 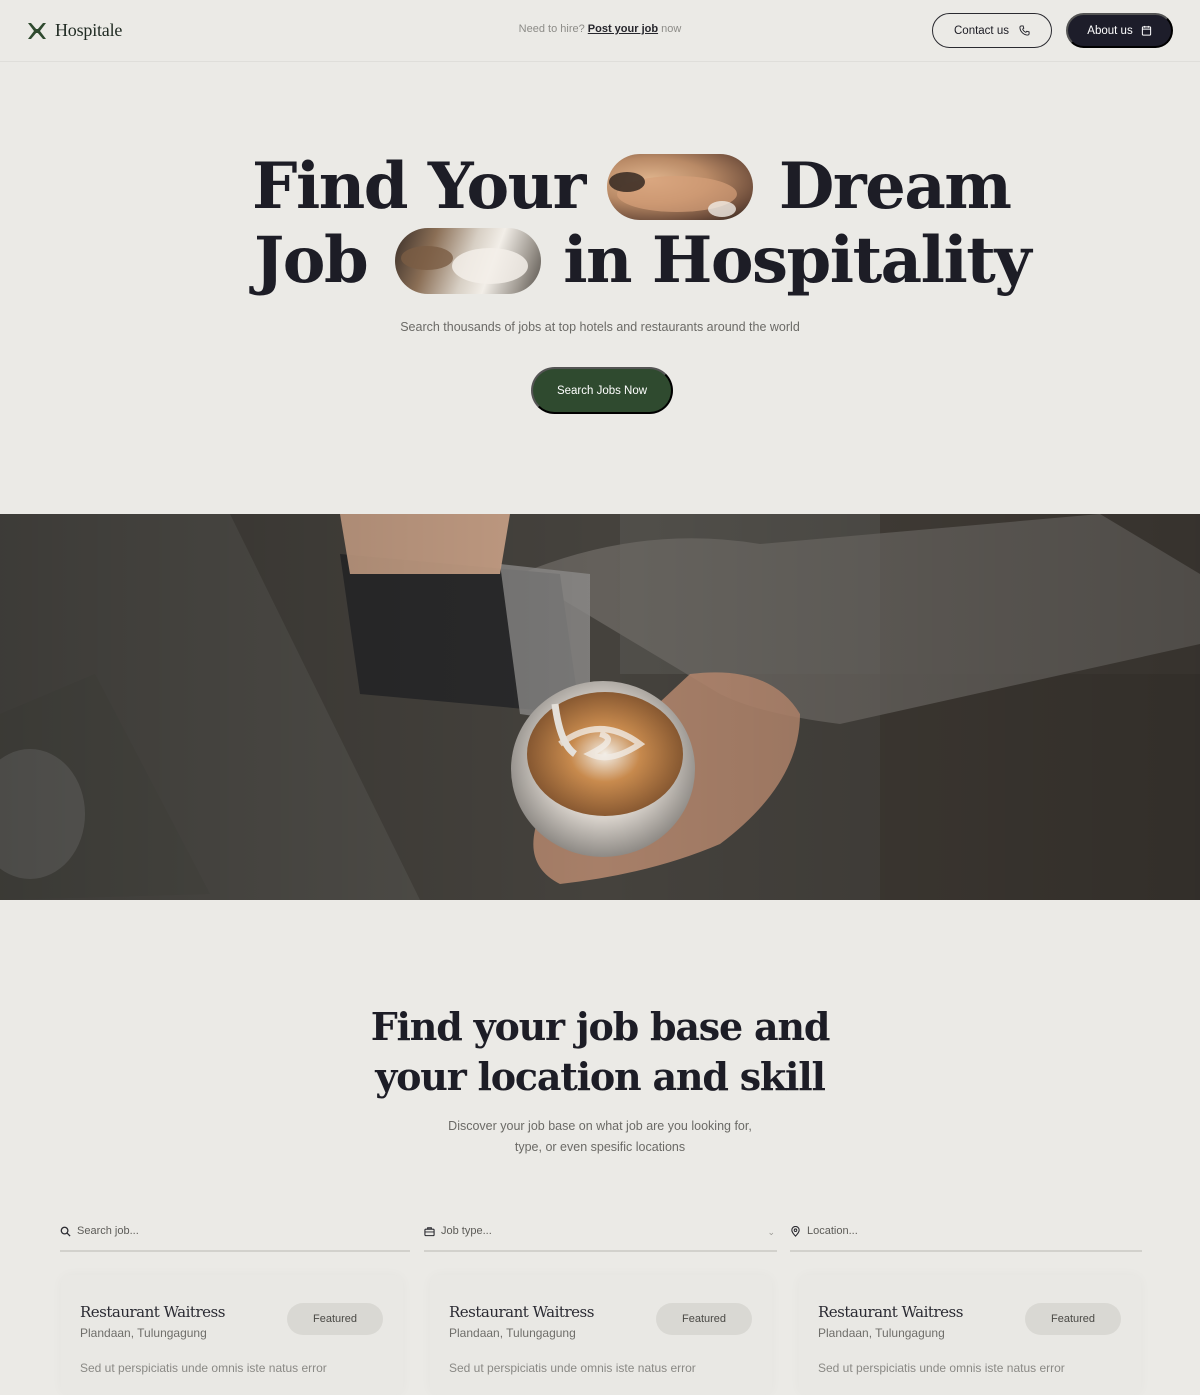 I want to click on hero-waiter-image, so click(x=468, y=261).